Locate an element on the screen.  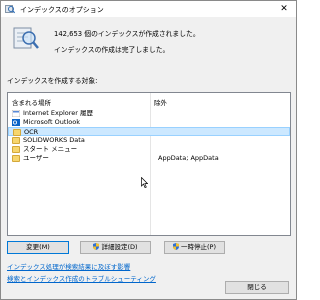
list-item-name: ユーザー is located at coordinates (36, 158).